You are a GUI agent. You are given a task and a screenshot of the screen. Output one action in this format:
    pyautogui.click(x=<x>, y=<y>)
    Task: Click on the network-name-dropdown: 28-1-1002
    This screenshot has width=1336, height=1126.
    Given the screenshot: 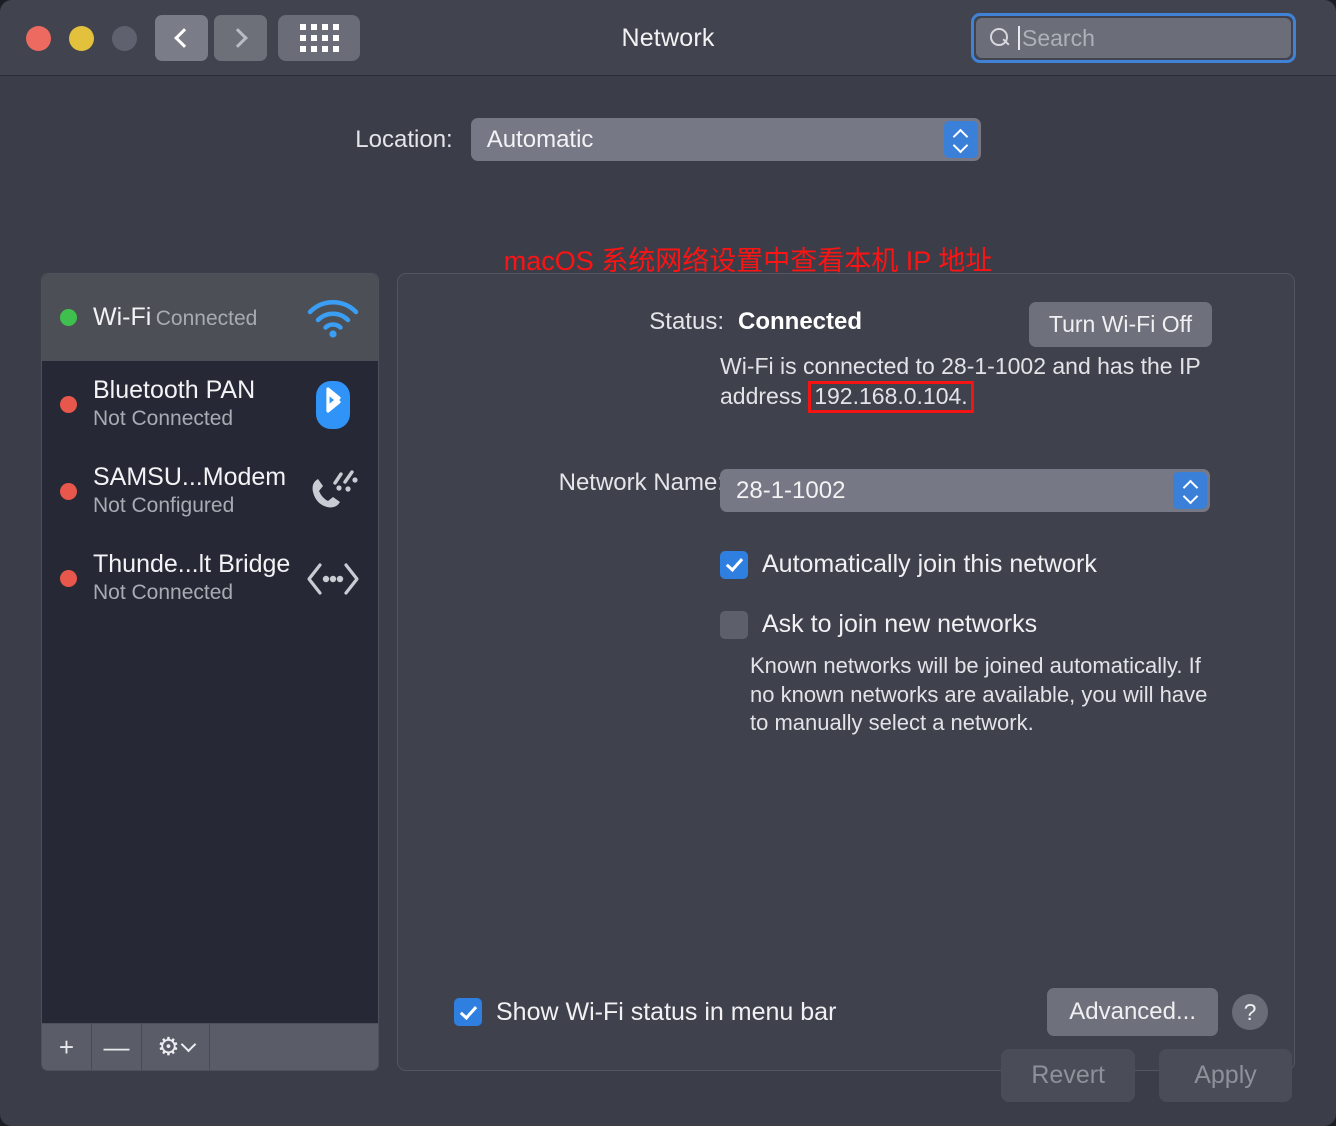 What is the action you would take?
    pyautogui.click(x=965, y=490)
    